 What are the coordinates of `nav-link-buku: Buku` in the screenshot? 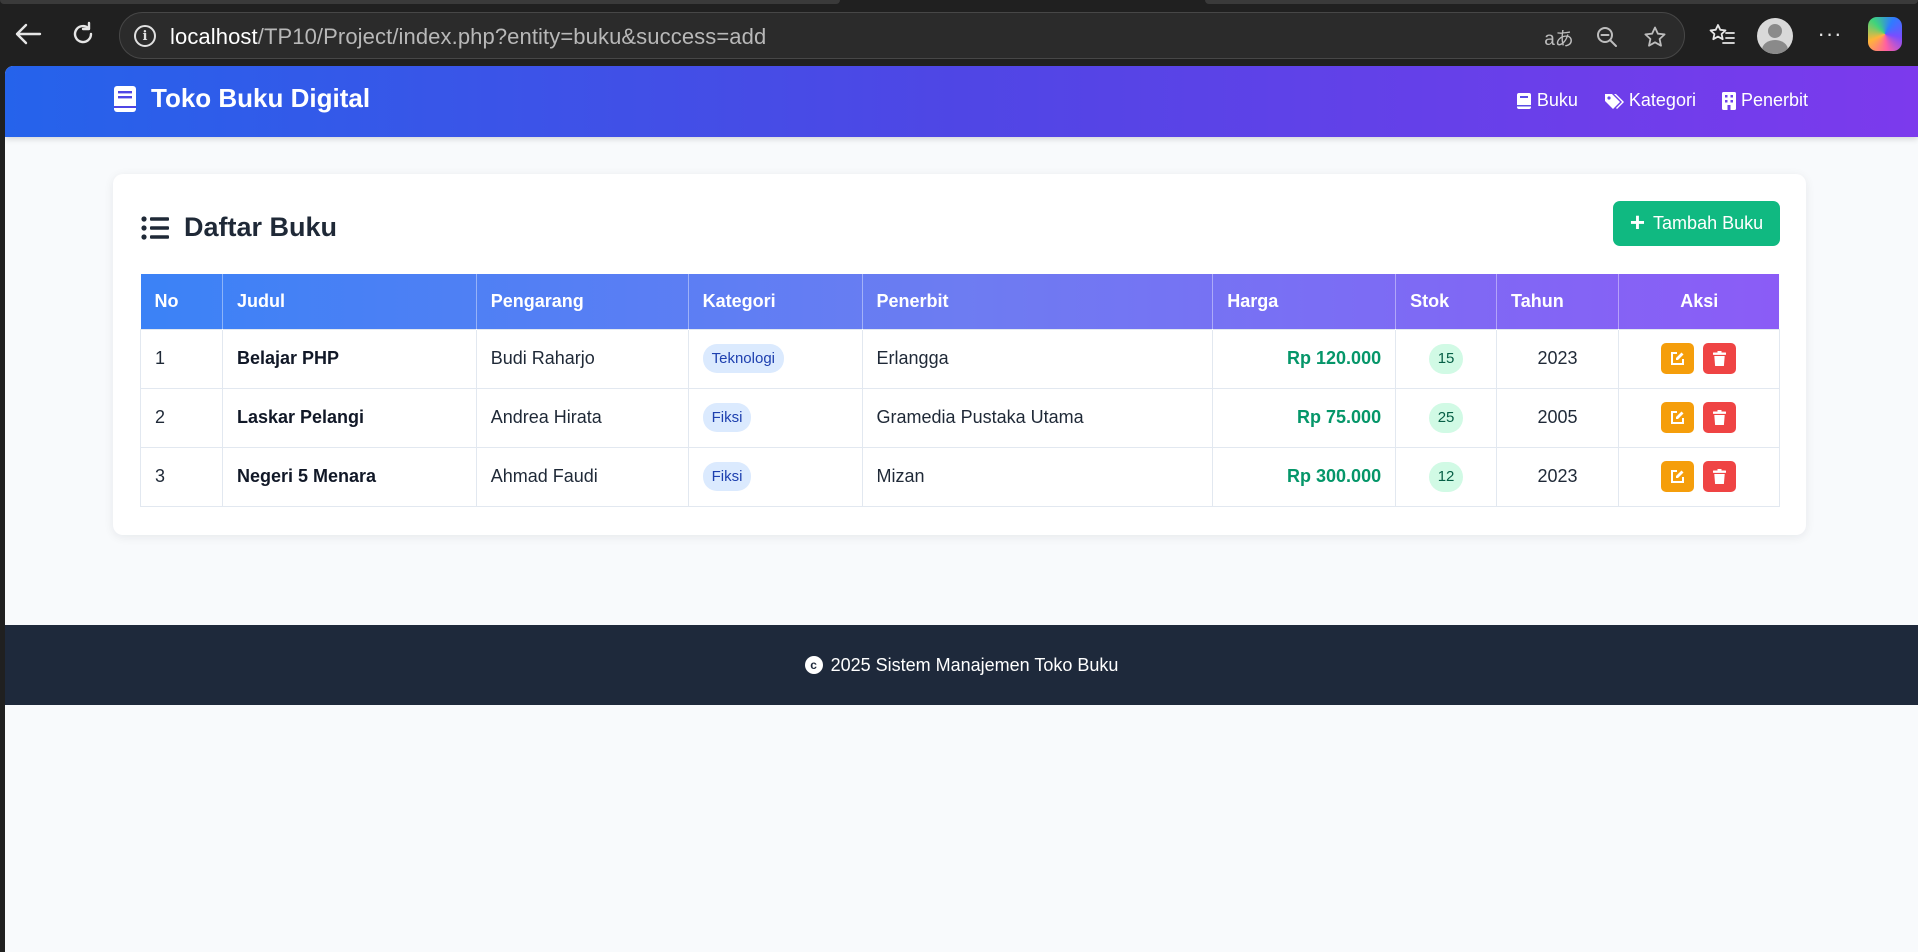 It's located at (1547, 100).